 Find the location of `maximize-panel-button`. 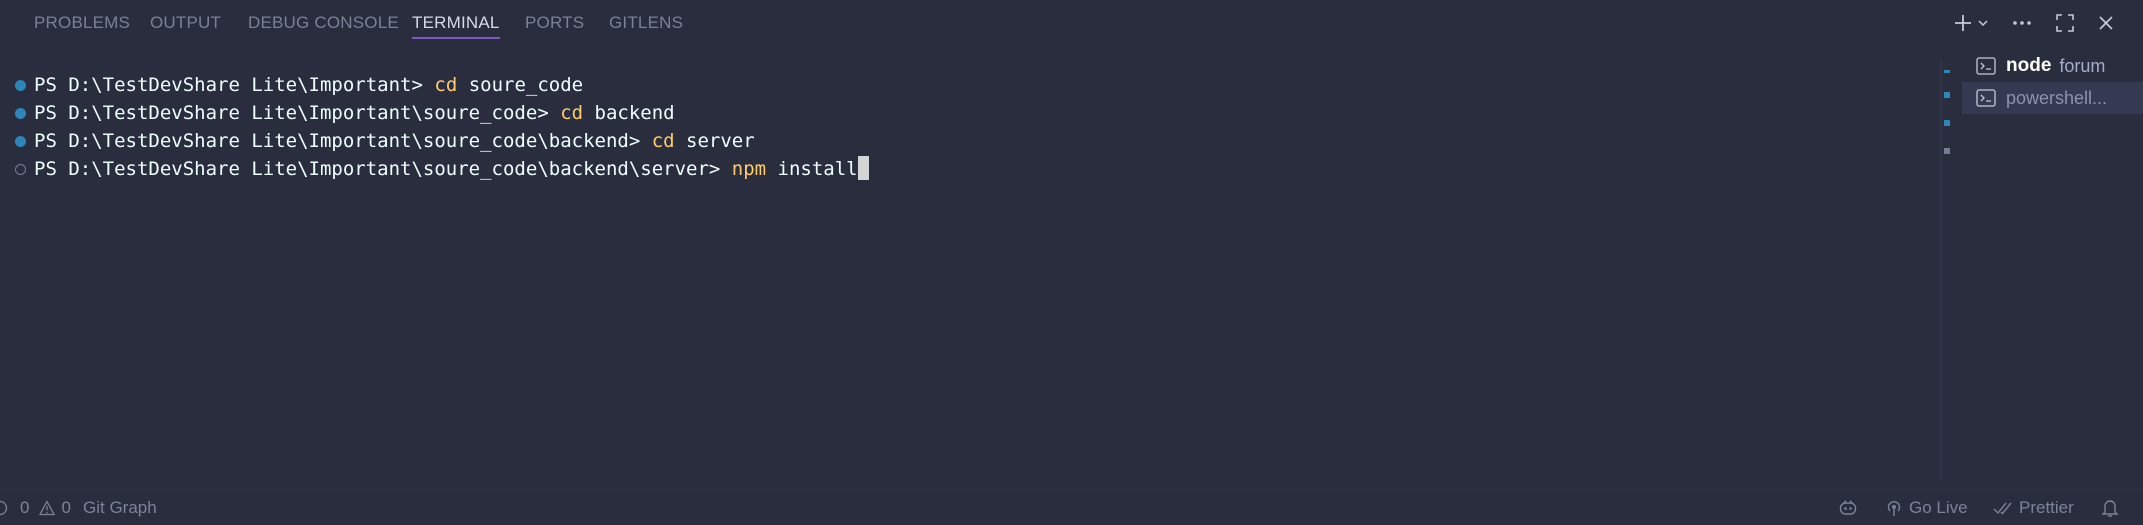

maximize-panel-button is located at coordinates (2065, 23).